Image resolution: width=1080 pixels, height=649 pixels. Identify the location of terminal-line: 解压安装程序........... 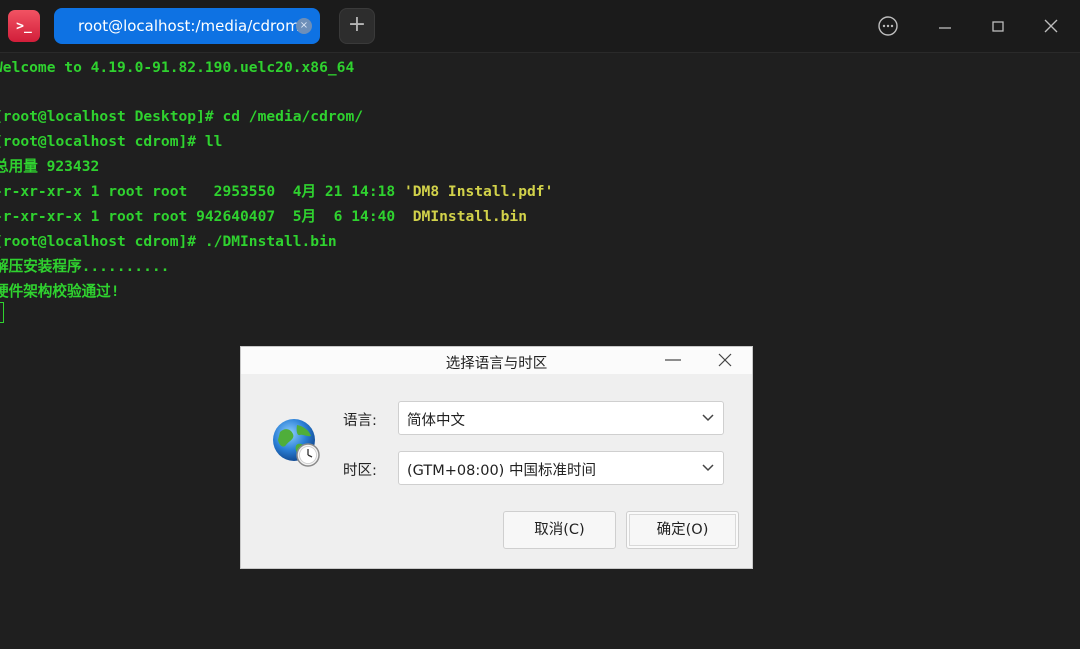
(85, 266).